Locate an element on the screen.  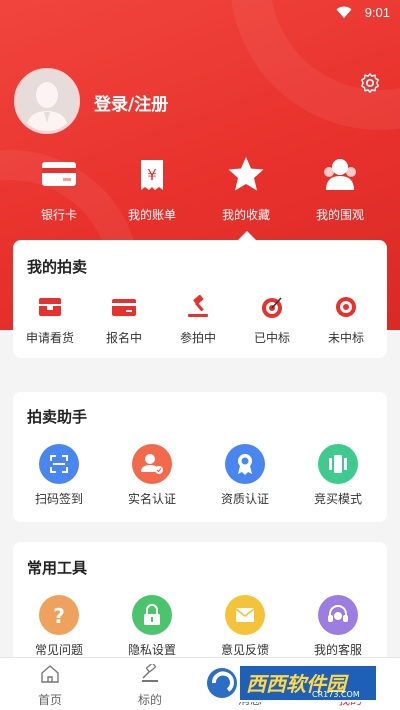
auction-item-label: 报名中 is located at coordinates (123, 338).